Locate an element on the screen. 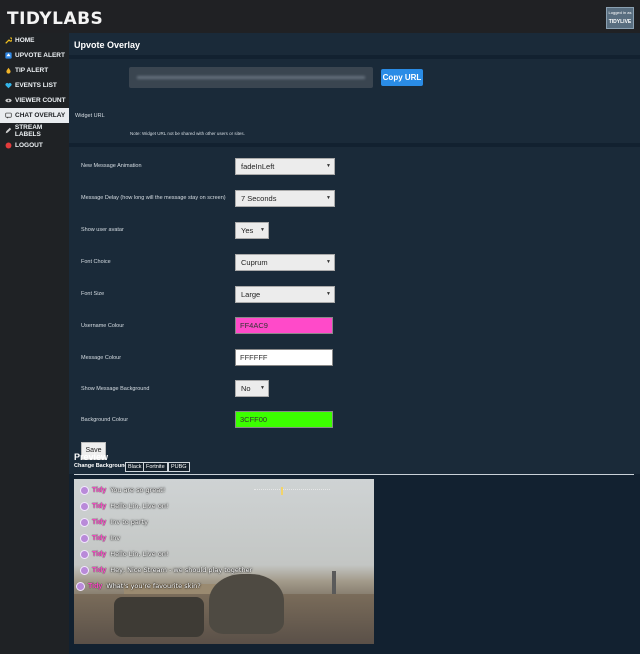  preview-title: Preview is located at coordinates (91, 457).